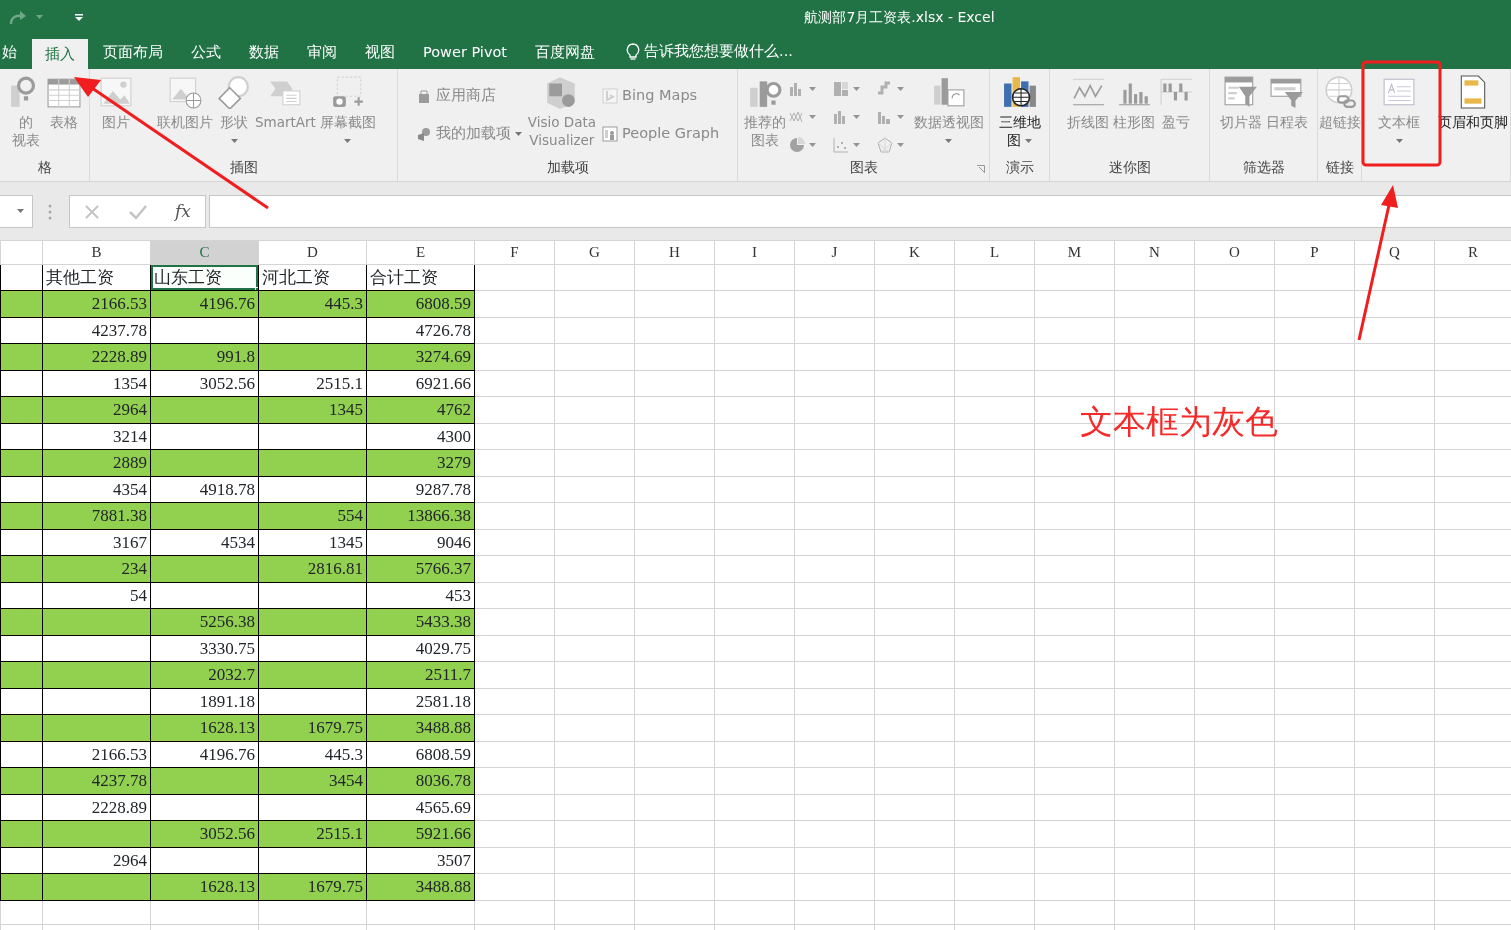  I want to click on column-header: F, so click(514, 252).